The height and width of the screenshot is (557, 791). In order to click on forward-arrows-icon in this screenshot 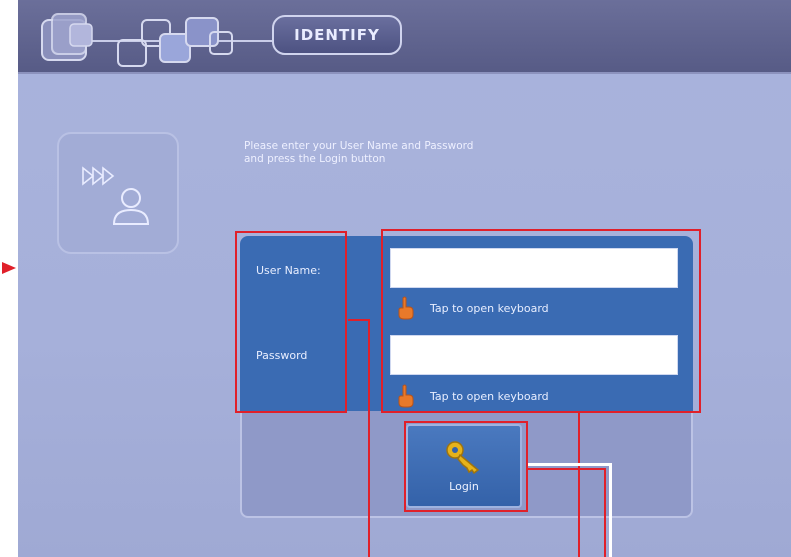, I will do `click(98, 176)`.